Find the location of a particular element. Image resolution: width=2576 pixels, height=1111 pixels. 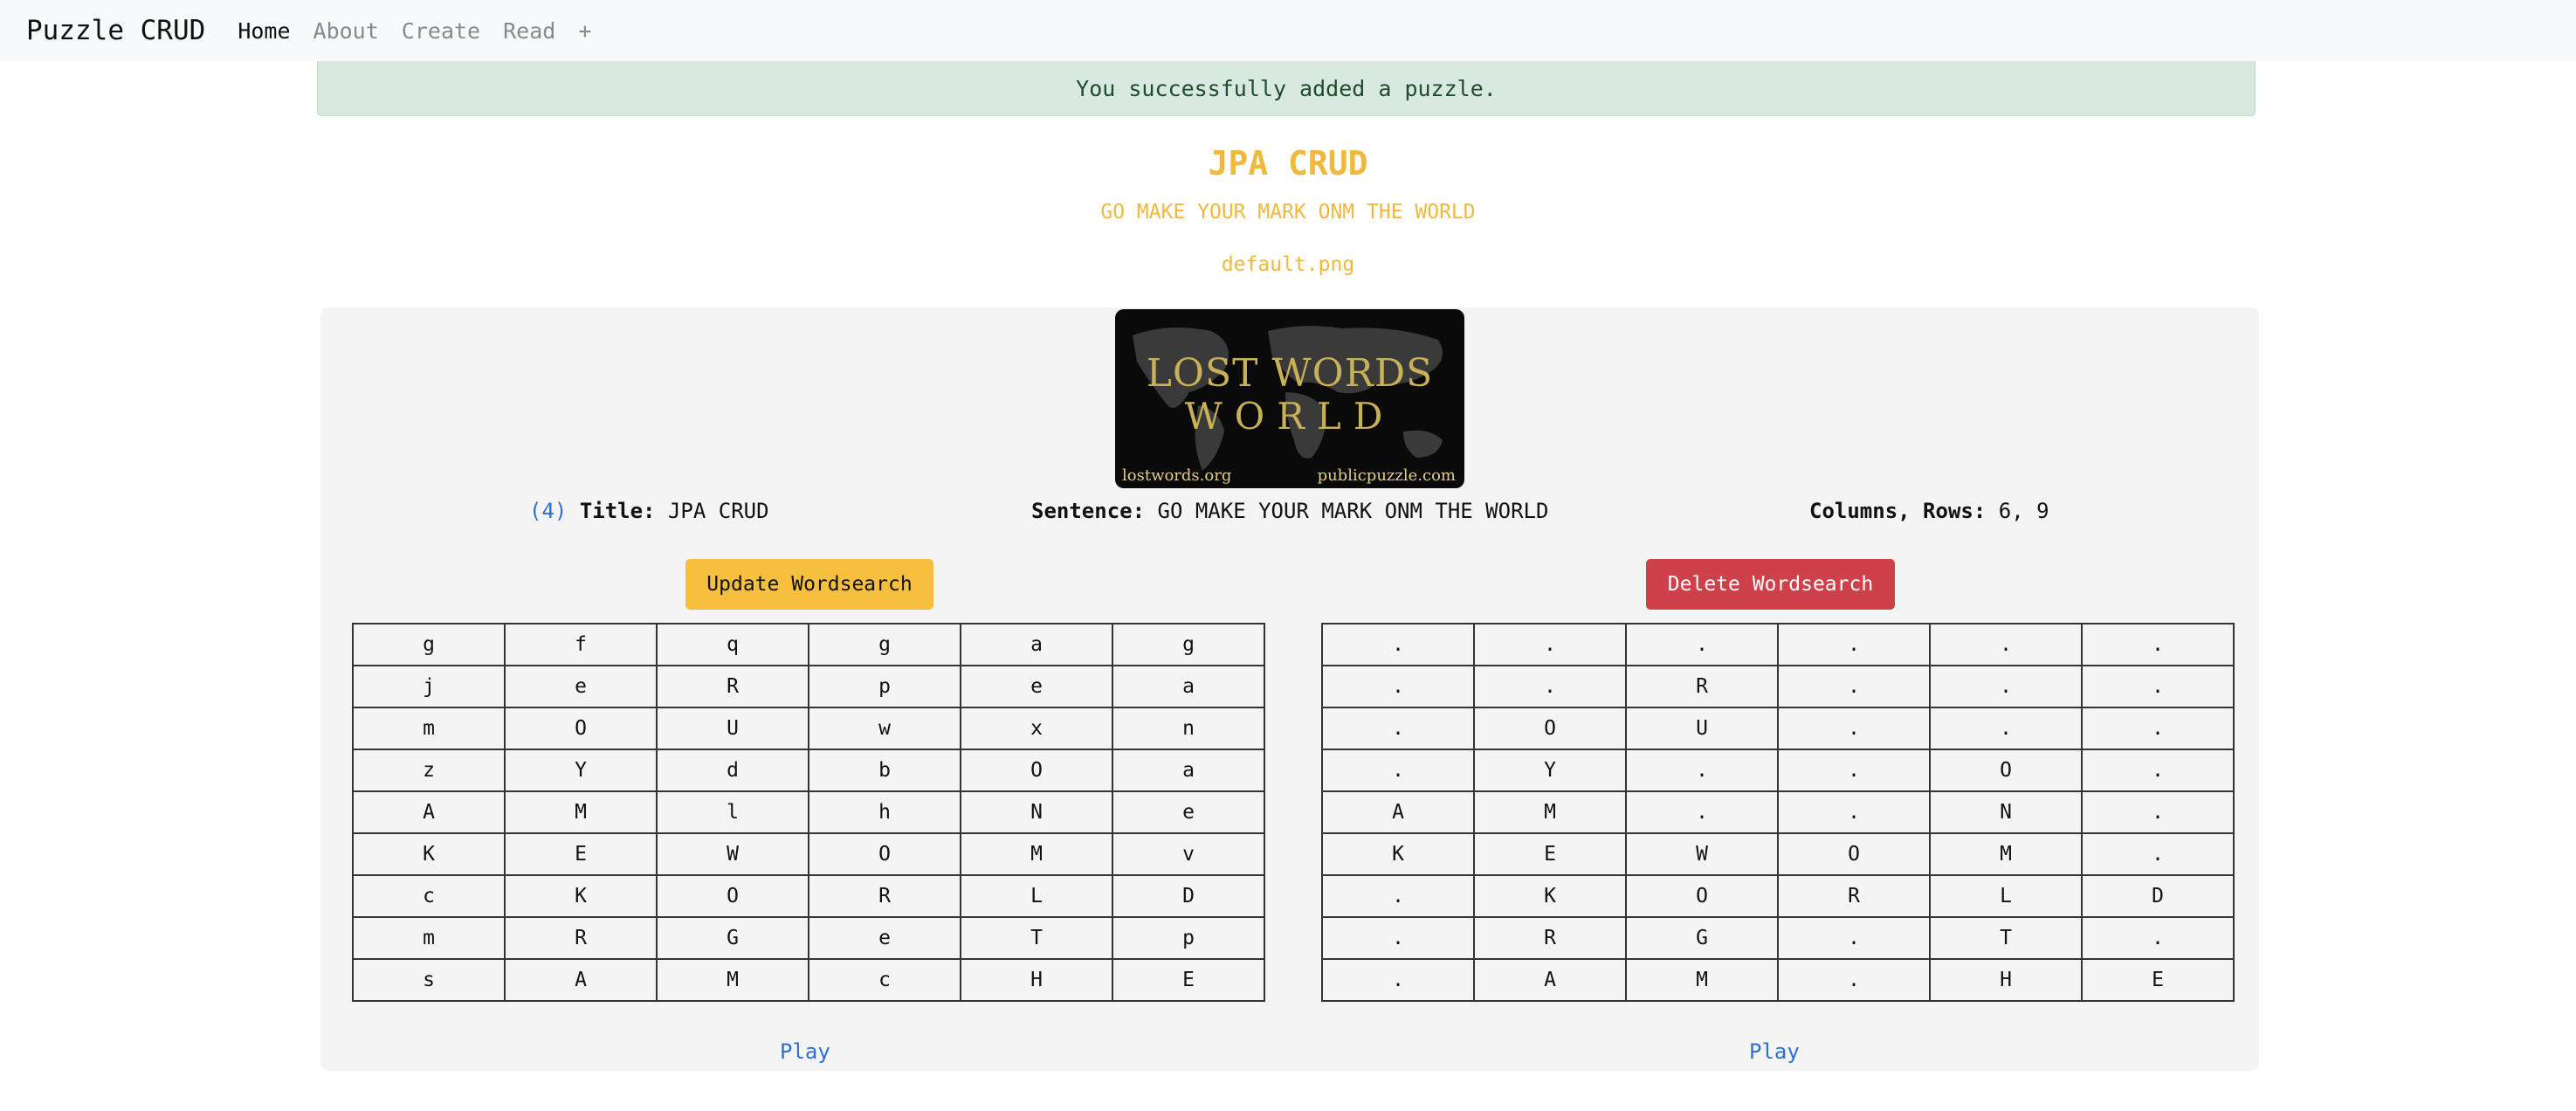

grid-cell: W is located at coordinates (1702, 854).